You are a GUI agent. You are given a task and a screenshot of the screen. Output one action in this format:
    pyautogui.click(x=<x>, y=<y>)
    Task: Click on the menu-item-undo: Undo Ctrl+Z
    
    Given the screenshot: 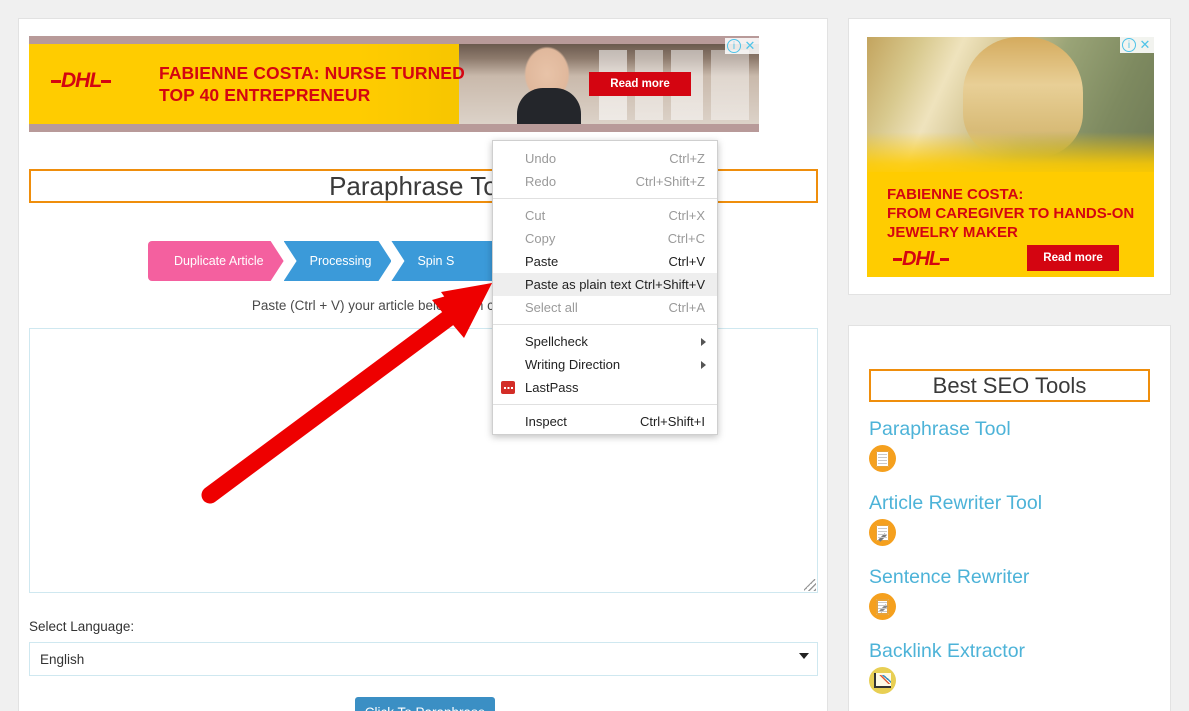 What is the action you would take?
    pyautogui.click(x=605, y=158)
    